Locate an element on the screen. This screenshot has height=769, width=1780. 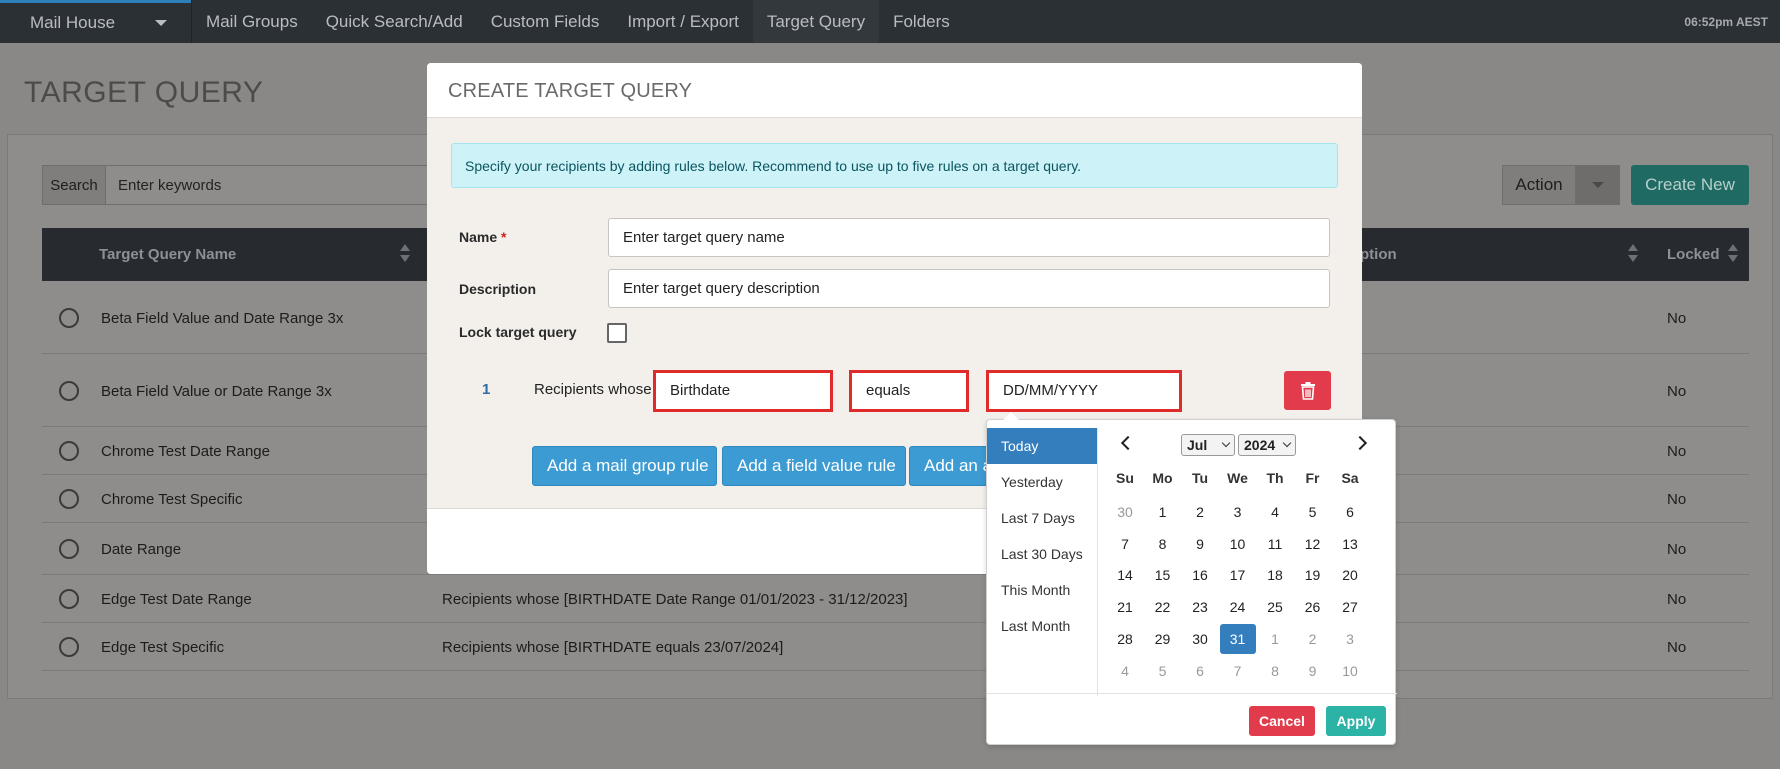
date-picker-apply-button: Apply is located at coordinates (1356, 721).